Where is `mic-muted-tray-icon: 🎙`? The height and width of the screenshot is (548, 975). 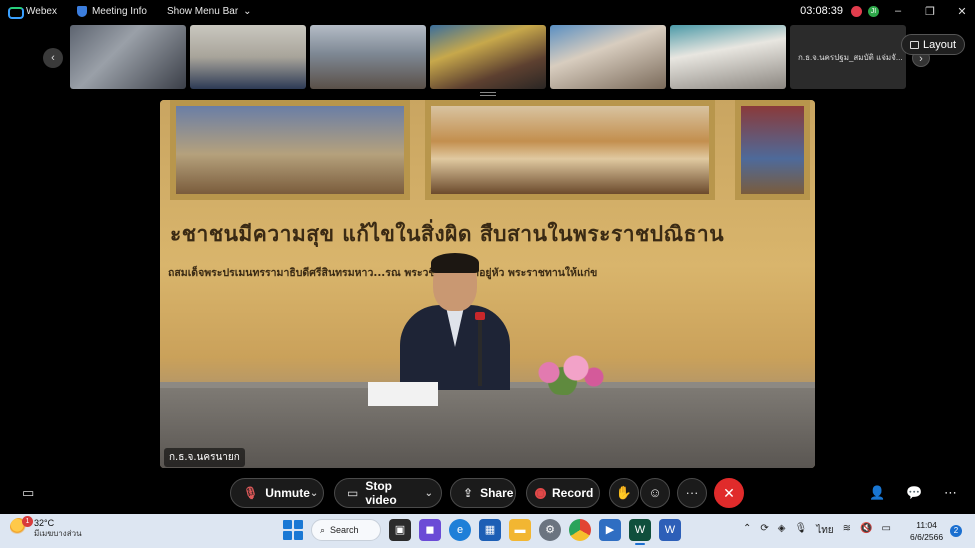 mic-muted-tray-icon: 🎙 is located at coordinates (800, 530).